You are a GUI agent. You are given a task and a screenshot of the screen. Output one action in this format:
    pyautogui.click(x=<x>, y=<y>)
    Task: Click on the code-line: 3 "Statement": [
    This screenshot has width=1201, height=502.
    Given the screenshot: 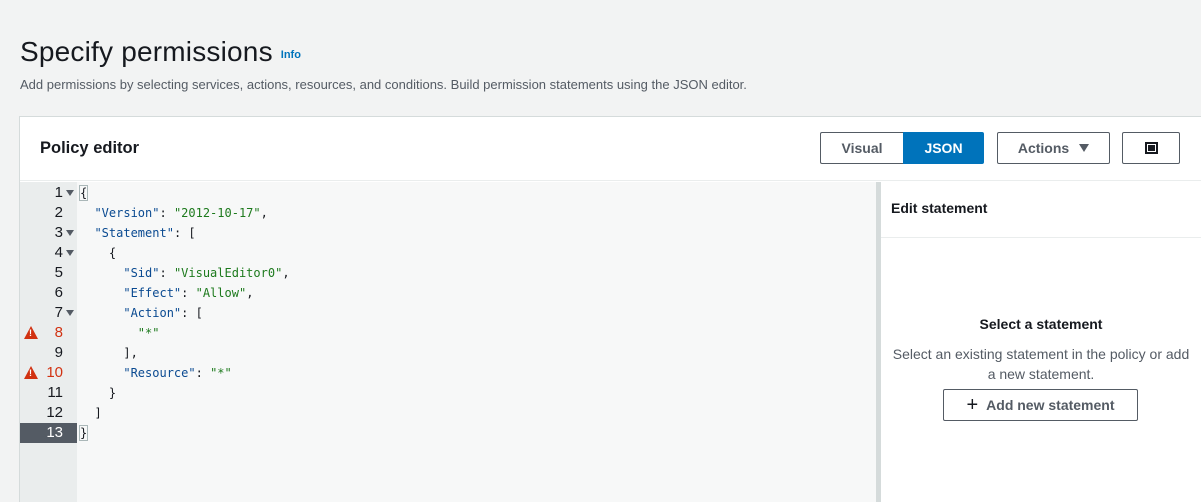 What is the action you would take?
    pyautogui.click(x=448, y=233)
    